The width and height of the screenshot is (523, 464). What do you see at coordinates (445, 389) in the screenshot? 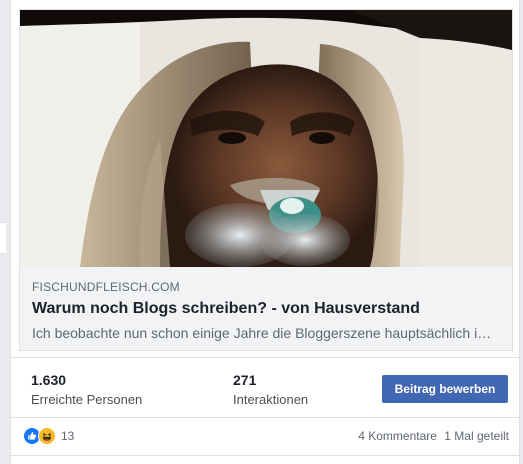
I see `boost-post-button: Beitrag bewerben` at bounding box center [445, 389].